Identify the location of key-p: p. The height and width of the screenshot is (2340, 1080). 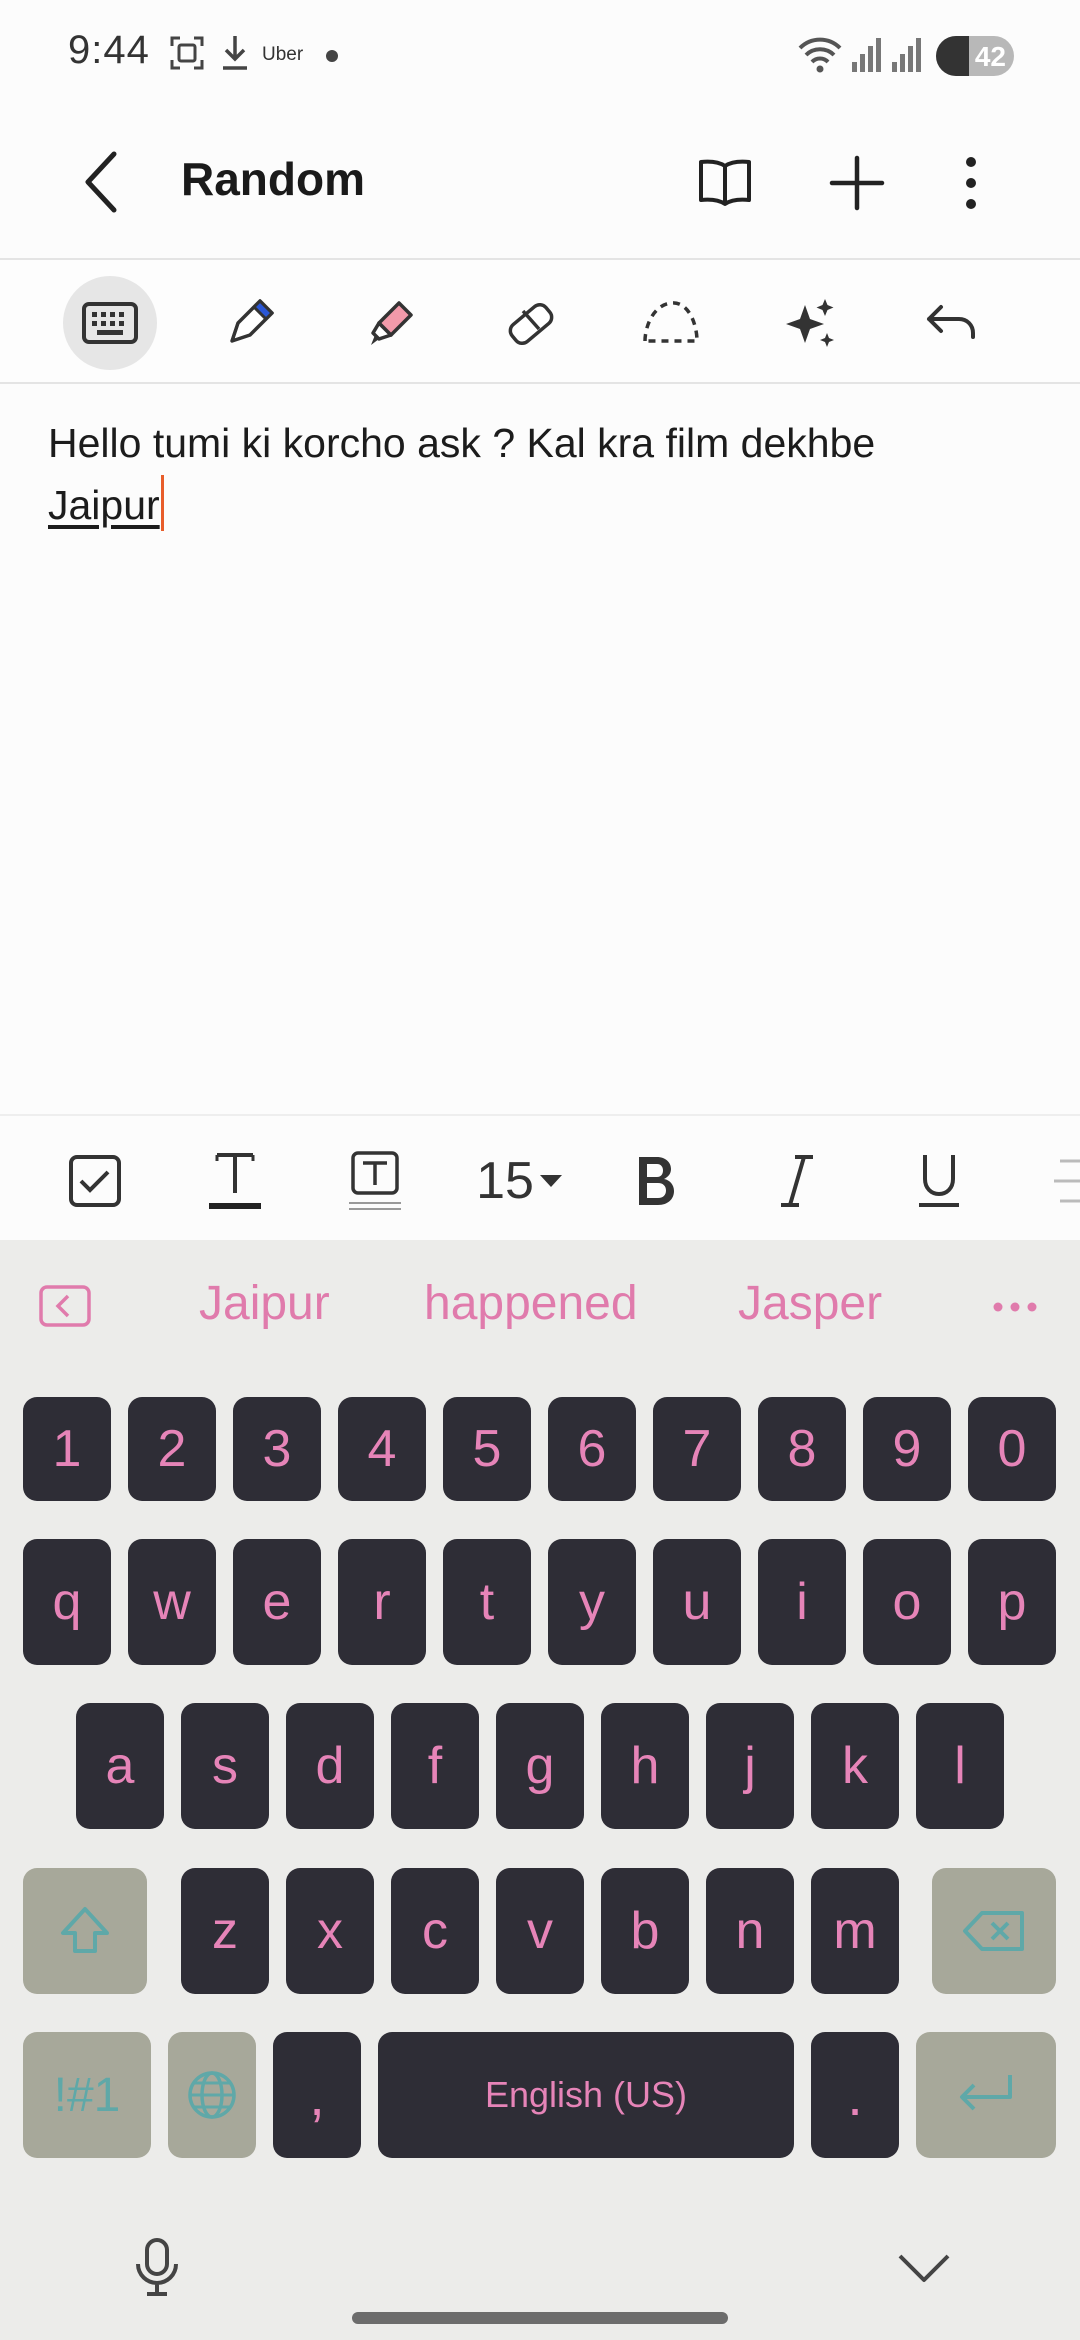
(1012, 1602).